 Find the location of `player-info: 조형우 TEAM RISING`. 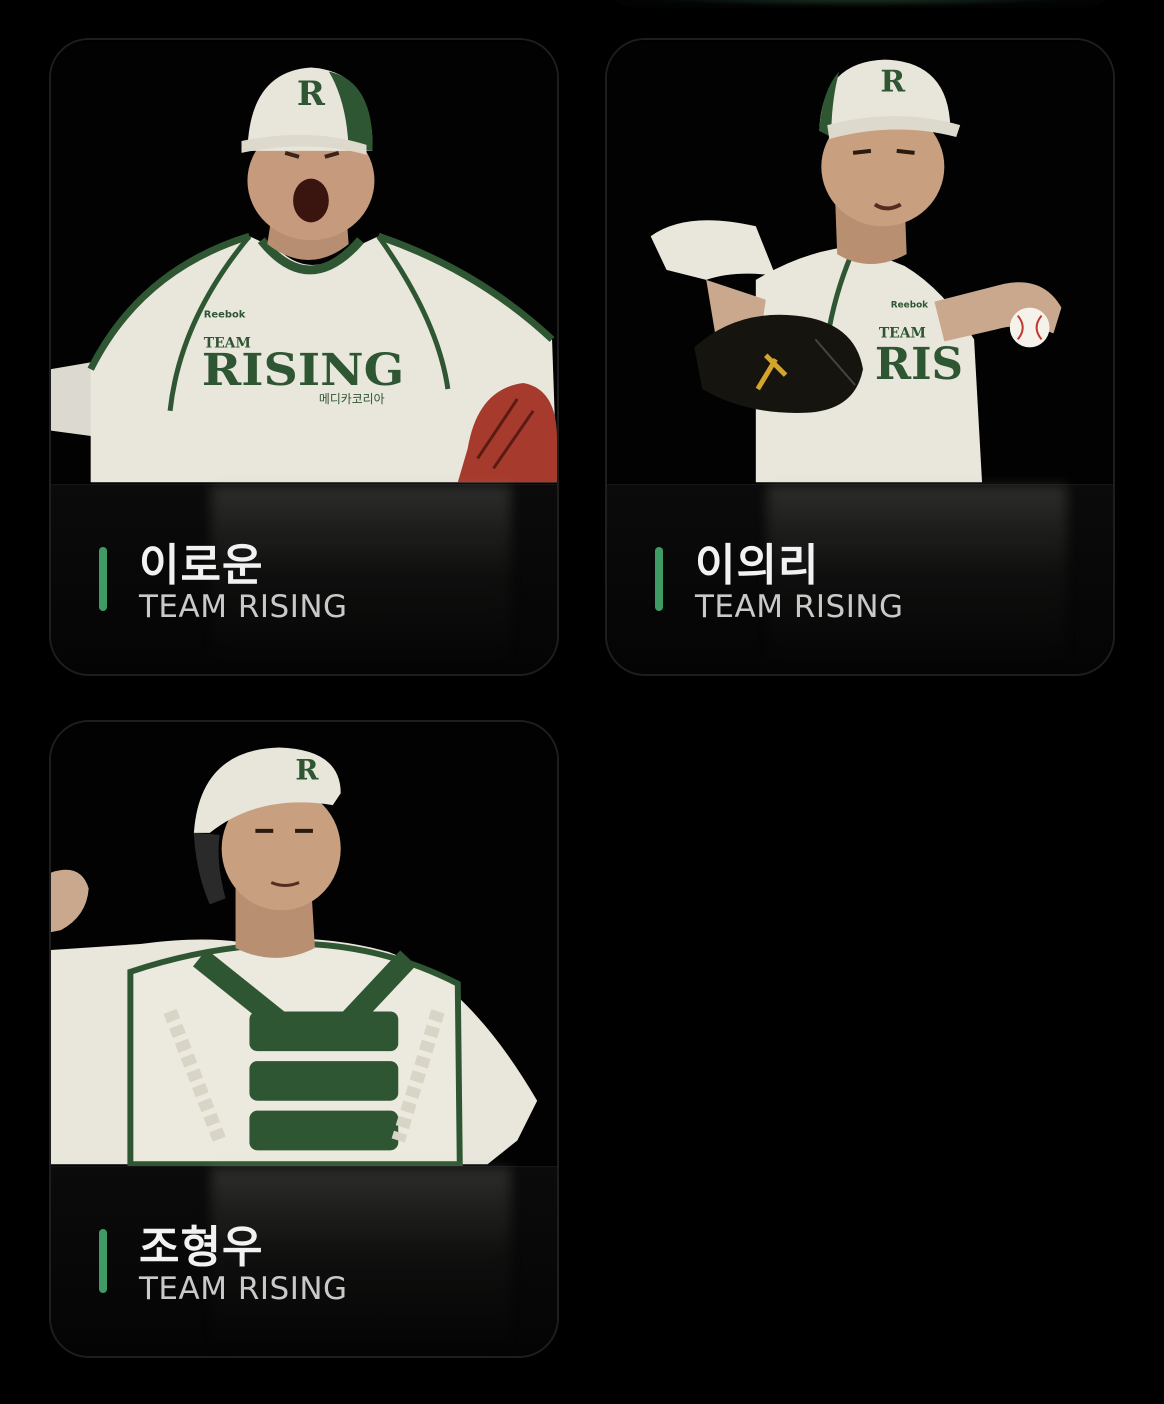

player-info: 조형우 TEAM RISING is located at coordinates (304, 1261).